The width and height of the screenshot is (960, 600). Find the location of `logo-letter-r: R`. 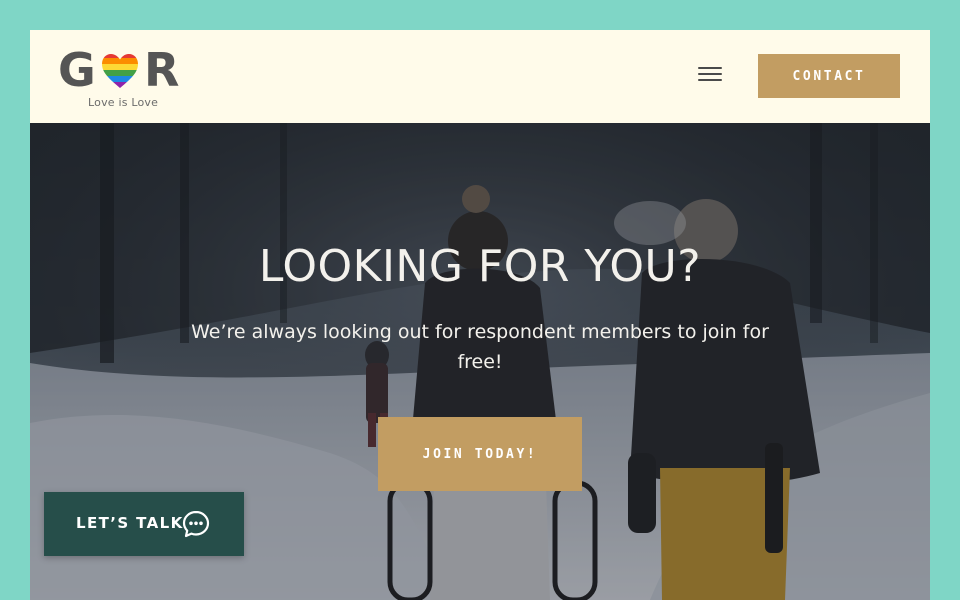

logo-letter-r: R is located at coordinates (161, 69).